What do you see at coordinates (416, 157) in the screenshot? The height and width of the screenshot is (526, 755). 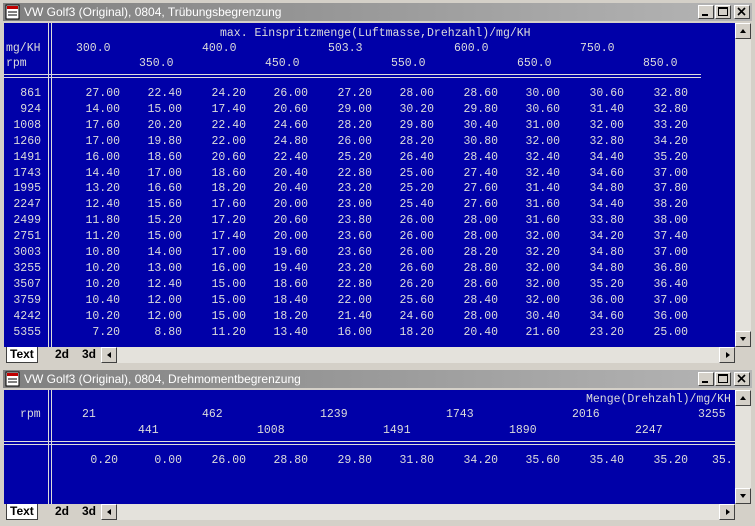 I see `value-cell: 26.40` at bounding box center [416, 157].